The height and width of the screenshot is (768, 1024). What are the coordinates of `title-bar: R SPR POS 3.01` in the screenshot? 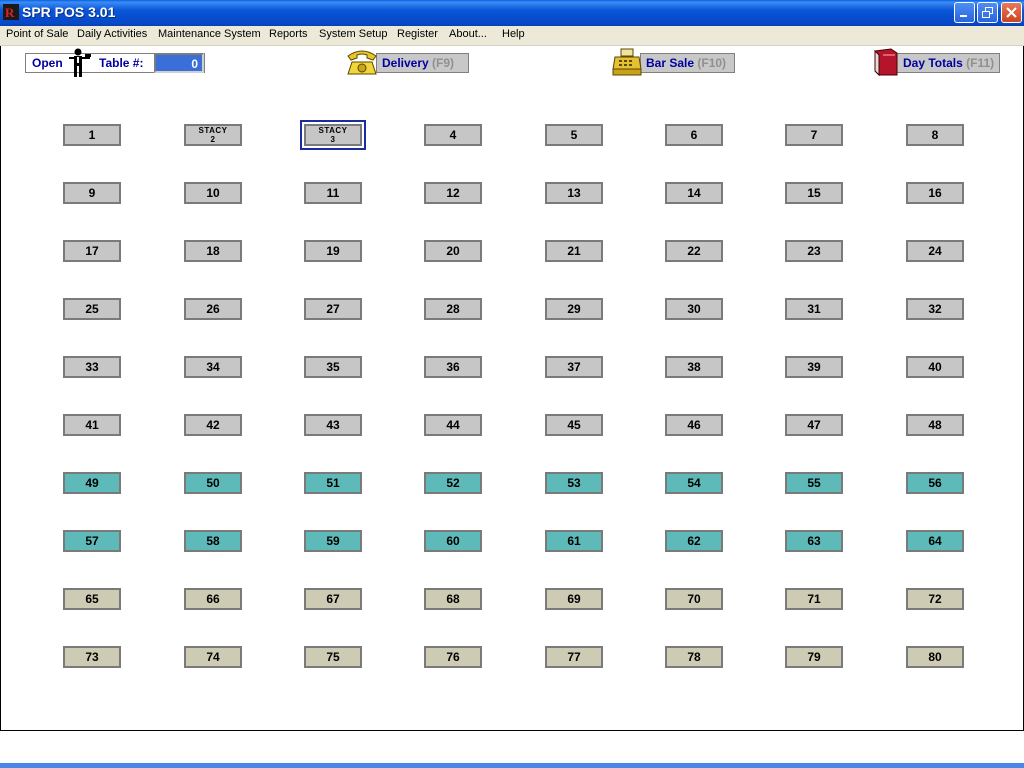 It's located at (512, 13).